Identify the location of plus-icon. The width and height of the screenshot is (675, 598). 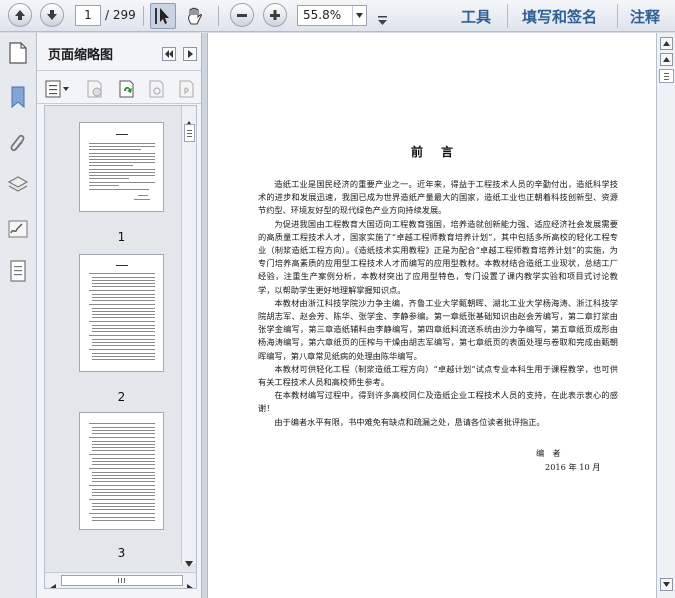
(275, 15).